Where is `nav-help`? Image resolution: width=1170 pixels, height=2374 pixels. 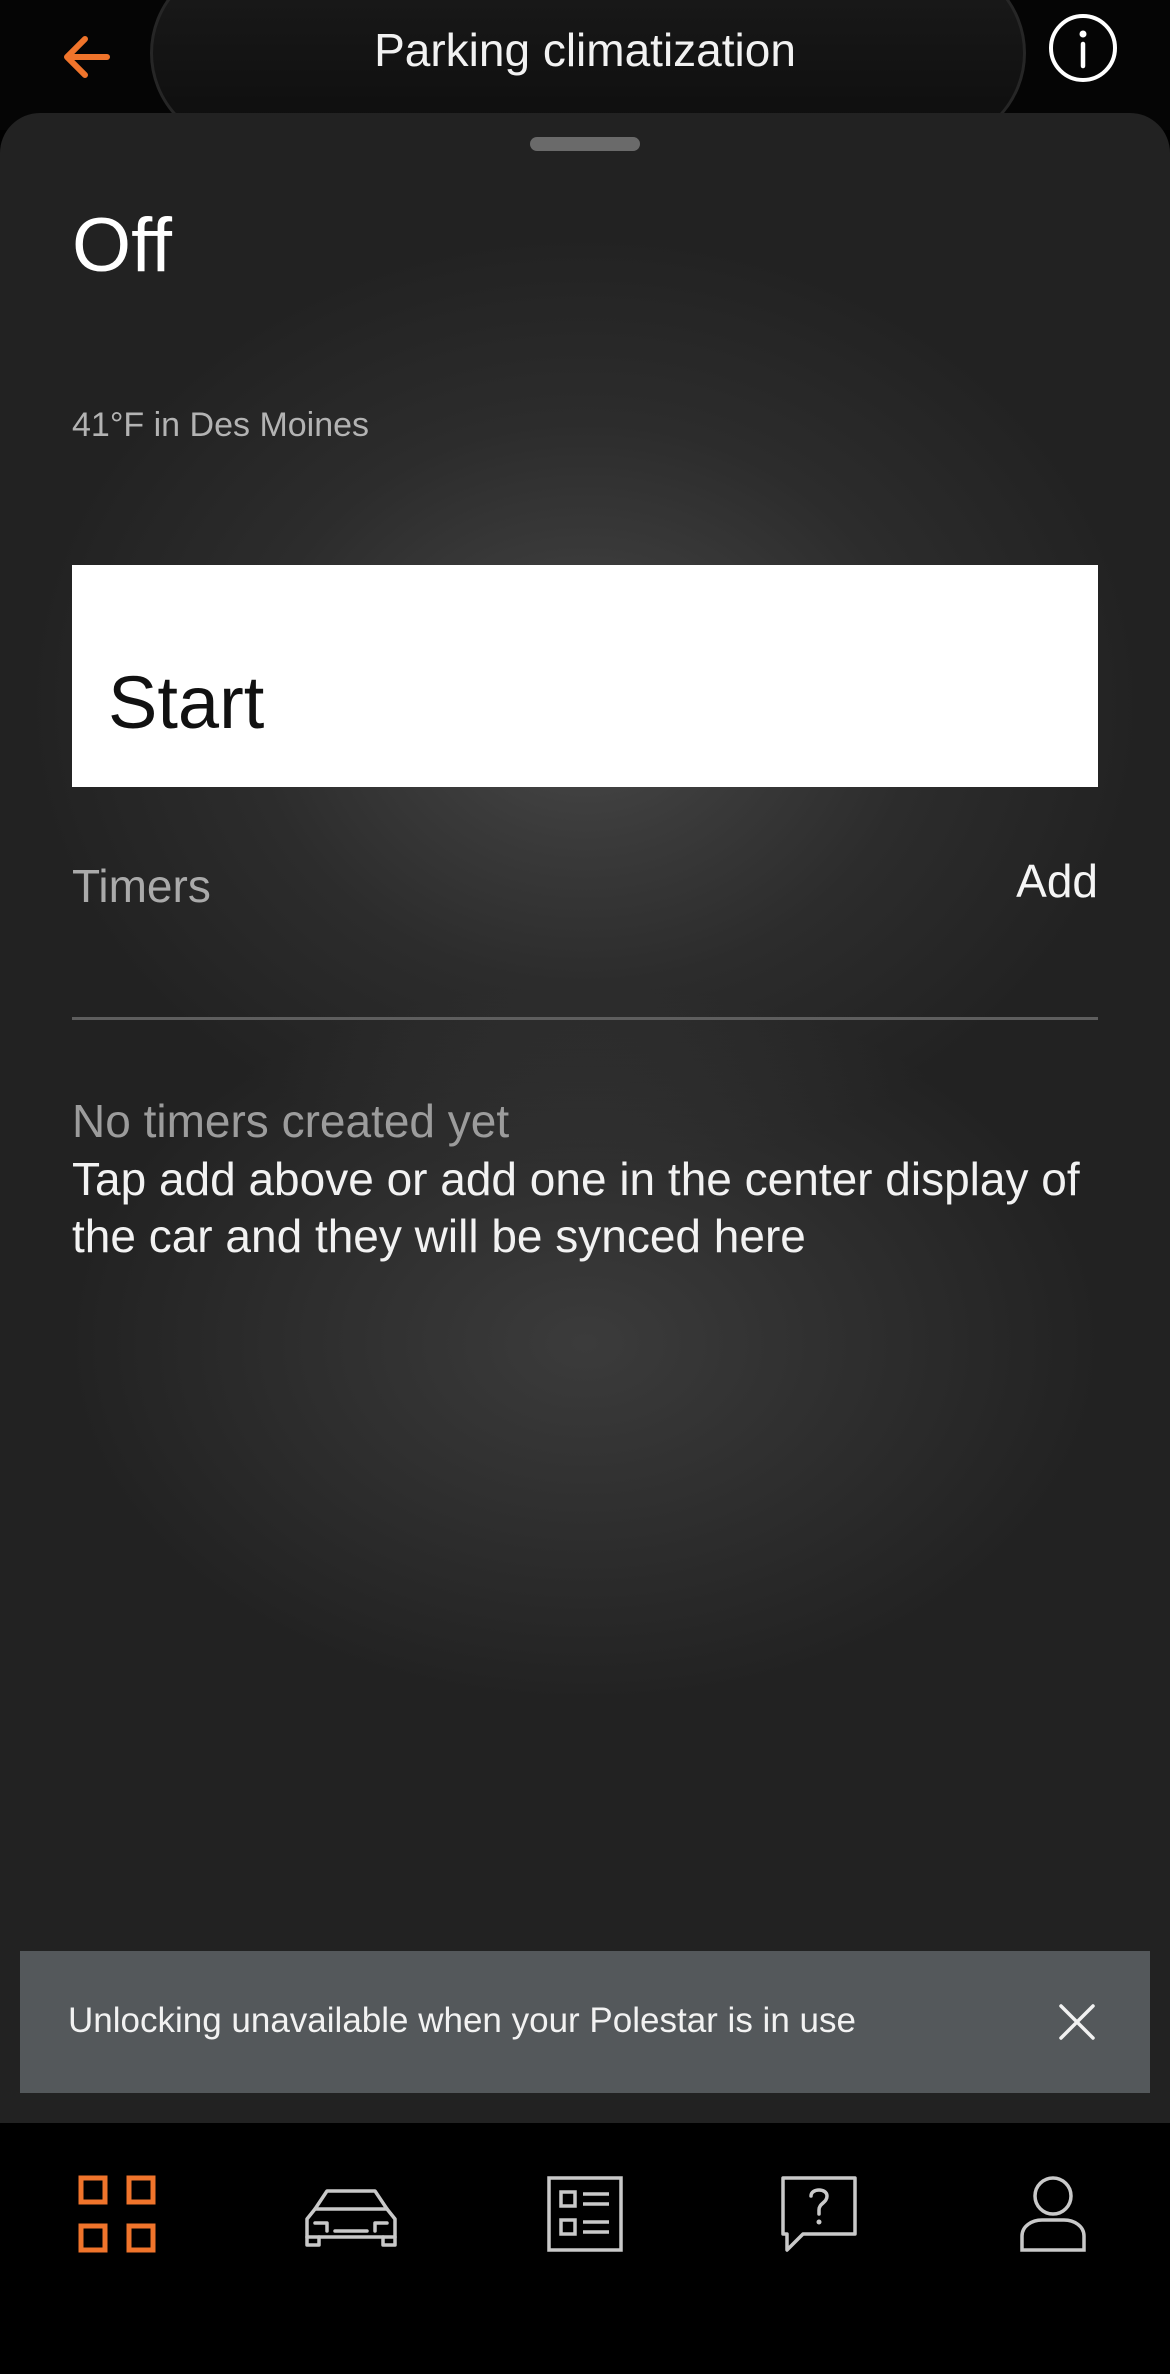
nav-help is located at coordinates (819, 2214).